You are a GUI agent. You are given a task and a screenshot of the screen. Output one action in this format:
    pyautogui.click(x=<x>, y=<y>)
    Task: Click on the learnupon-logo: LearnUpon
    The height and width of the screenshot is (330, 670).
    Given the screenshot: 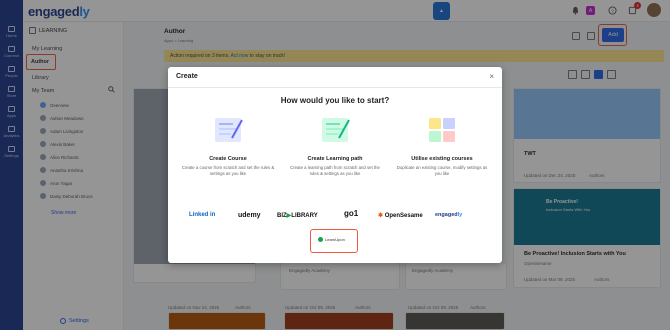 What is the action you would take?
    pyautogui.click(x=331, y=239)
    